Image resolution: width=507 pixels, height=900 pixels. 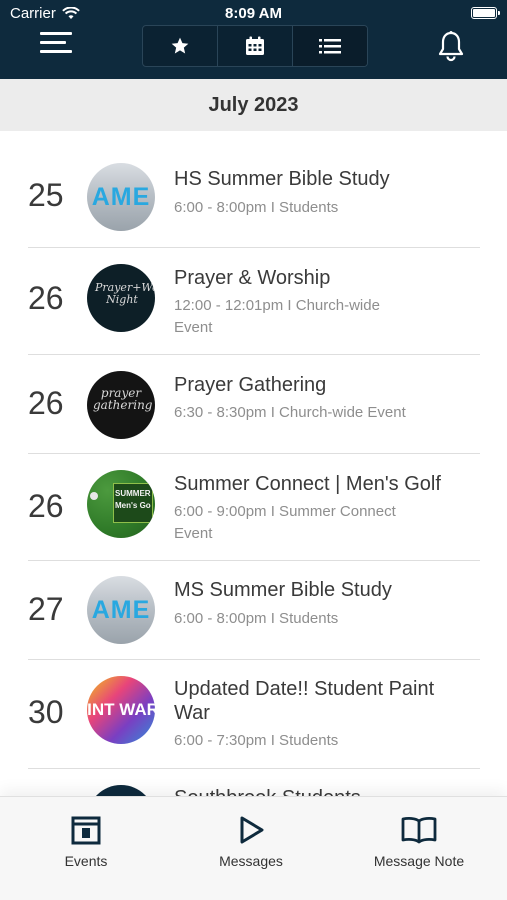 I want to click on event-title: Southbrook Students, so click(x=324, y=791).